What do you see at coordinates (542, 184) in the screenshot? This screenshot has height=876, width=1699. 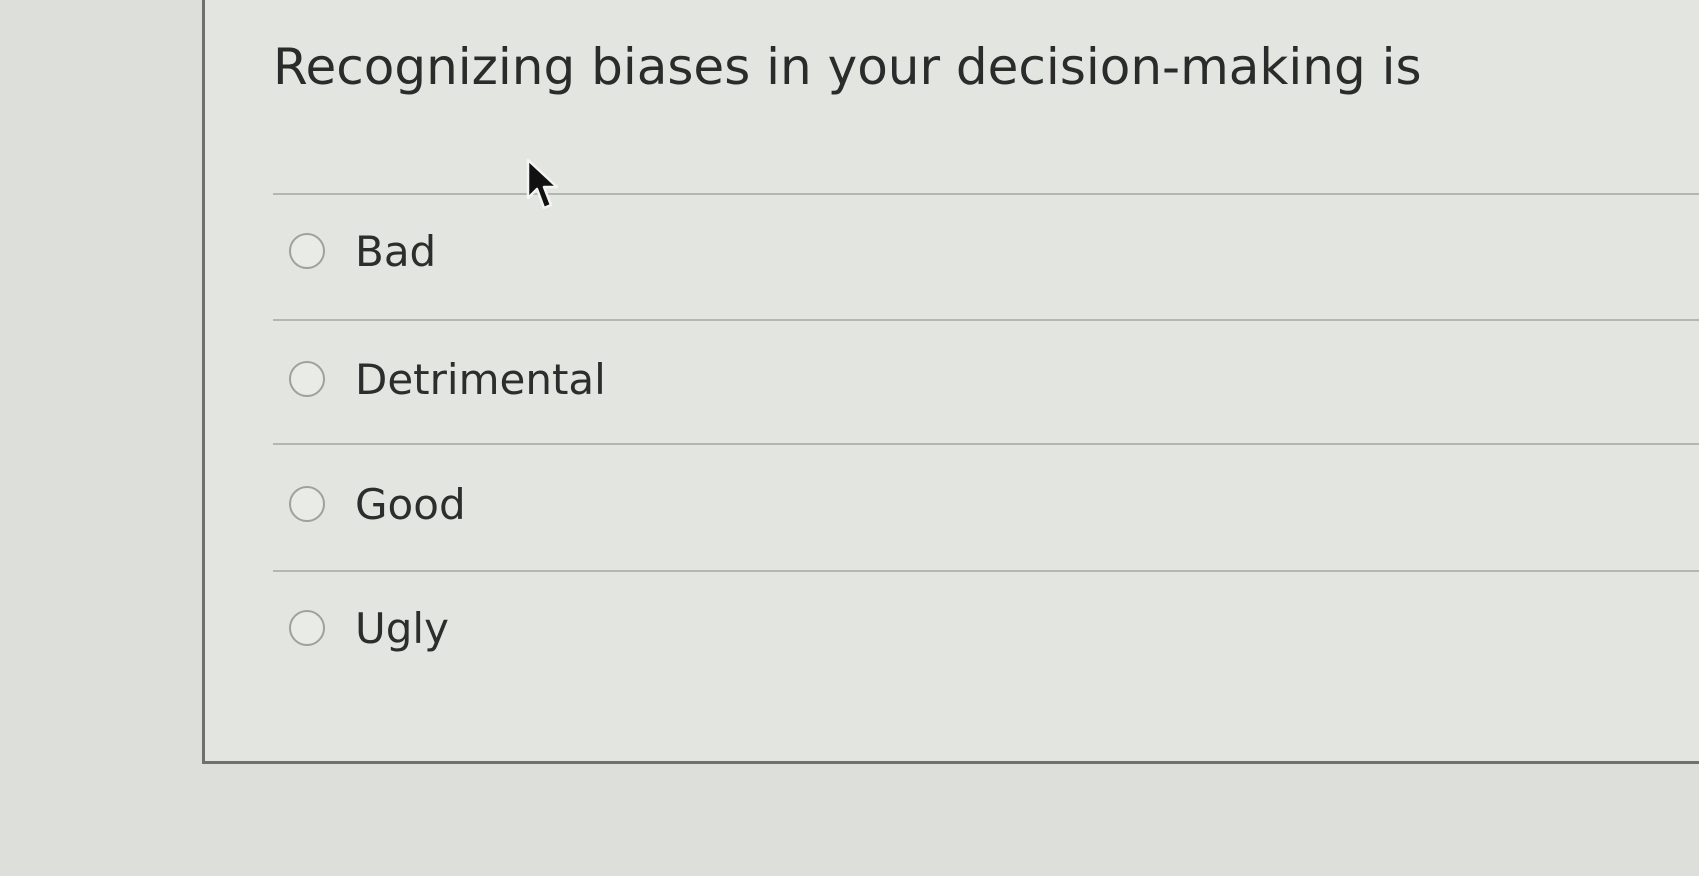 I see `mouse-pointer-icon` at bounding box center [542, 184].